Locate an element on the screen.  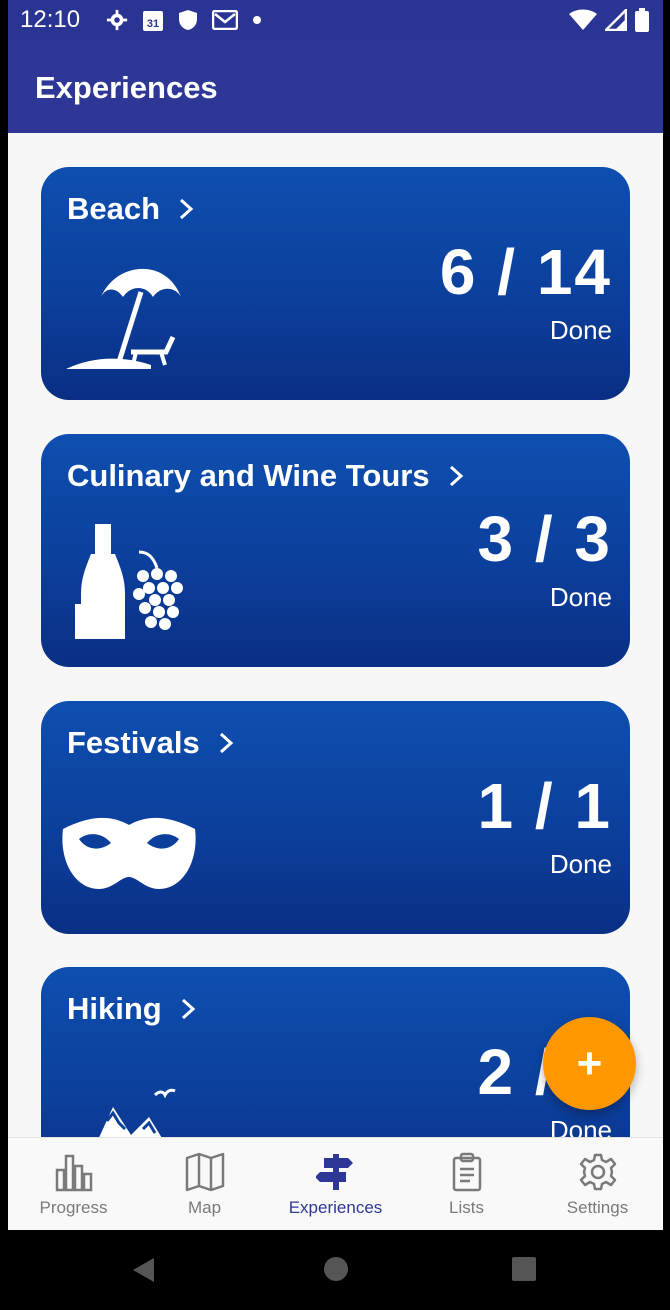
signpost-icon is located at coordinates (334, 1172).